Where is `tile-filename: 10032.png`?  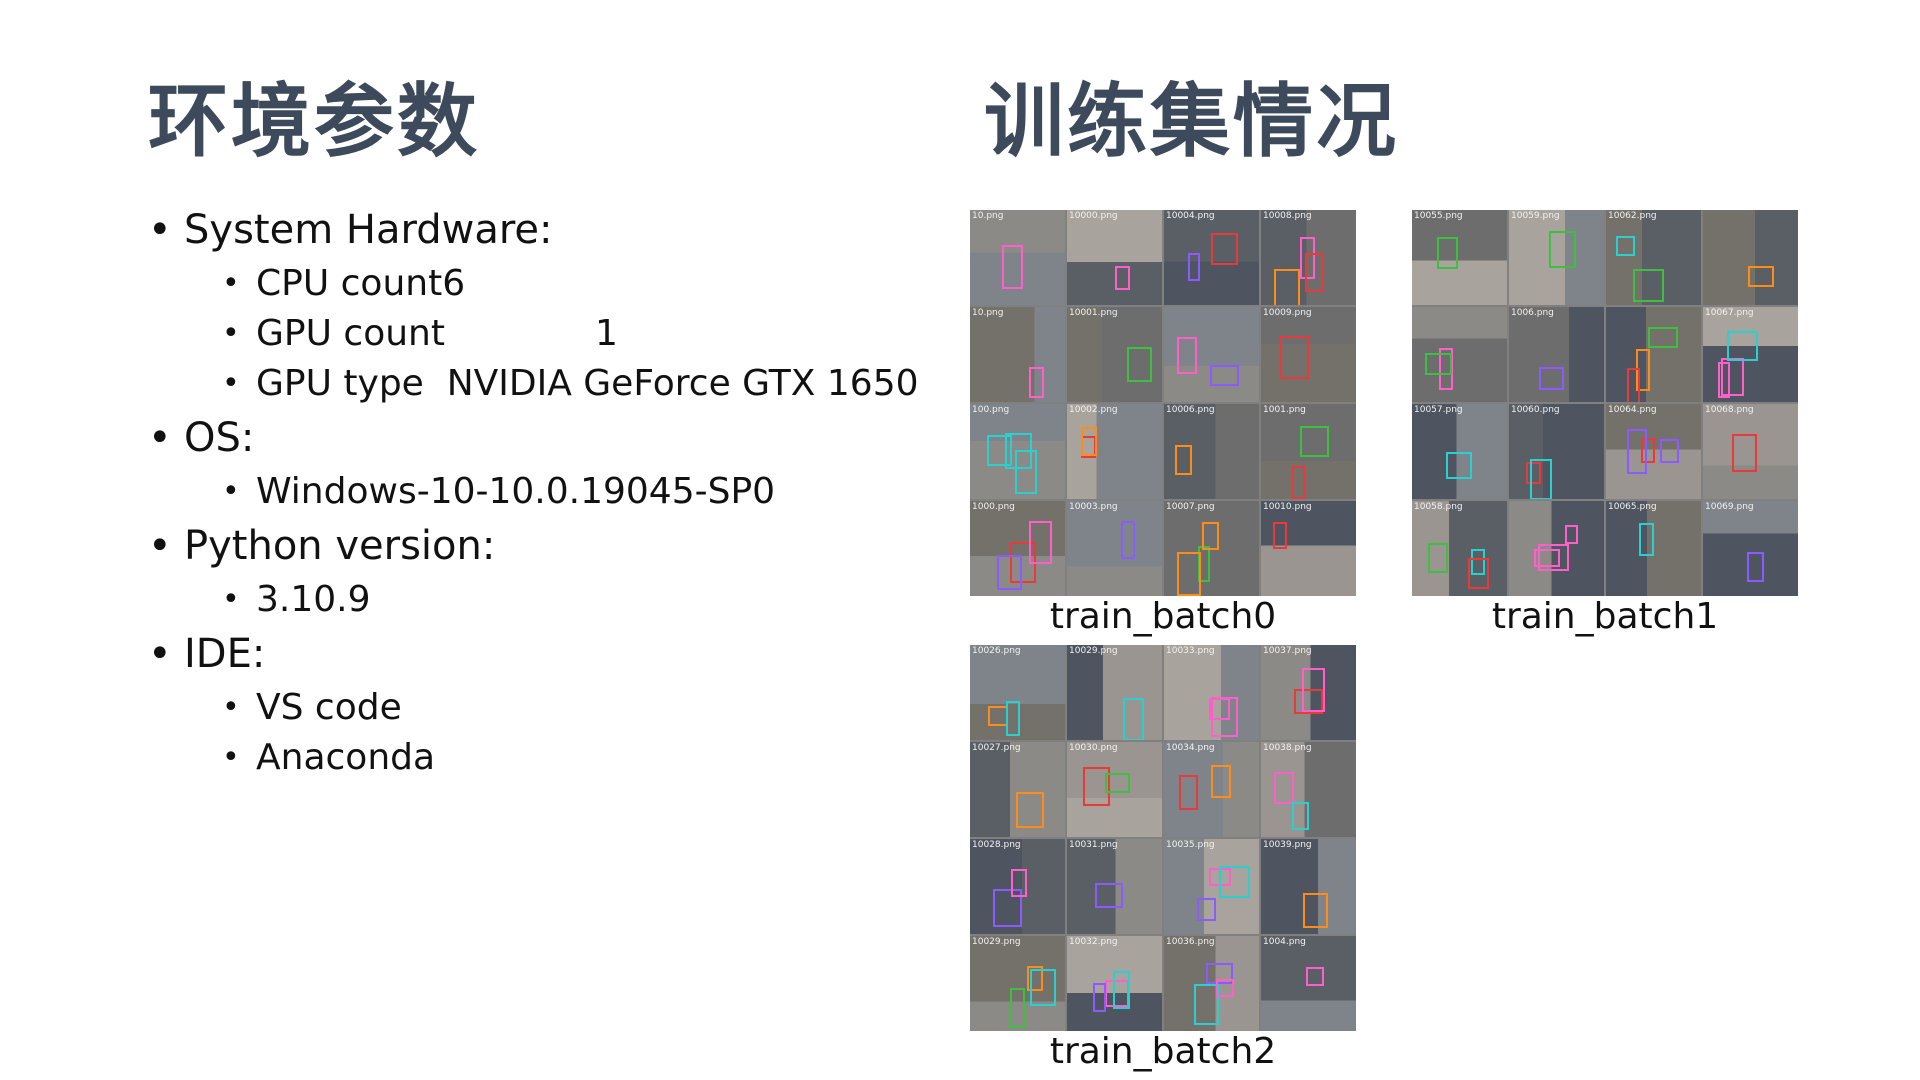
tile-filename: 10032.png is located at coordinates (1093, 942).